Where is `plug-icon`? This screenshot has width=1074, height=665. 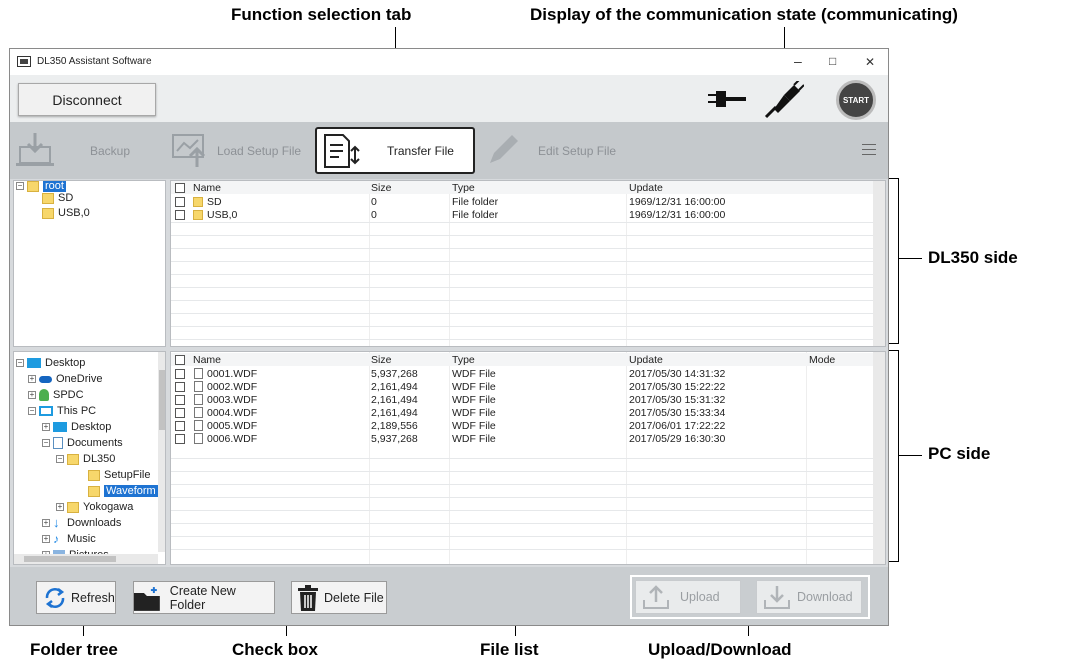
plug-icon is located at coordinates (727, 99).